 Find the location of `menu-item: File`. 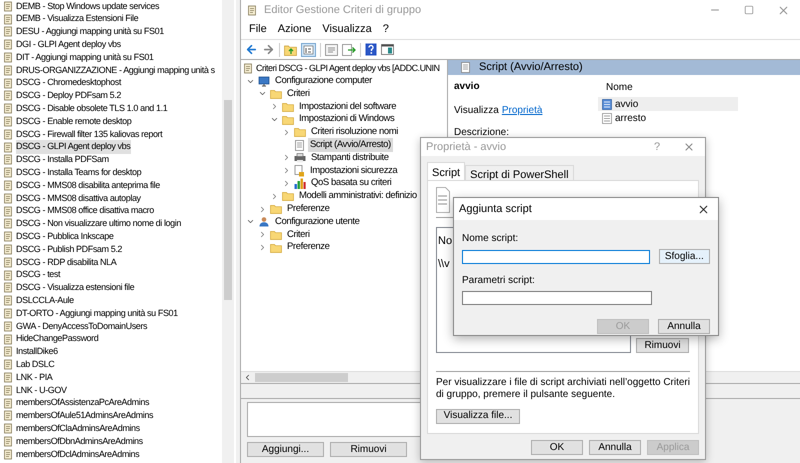

menu-item: File is located at coordinates (258, 29).